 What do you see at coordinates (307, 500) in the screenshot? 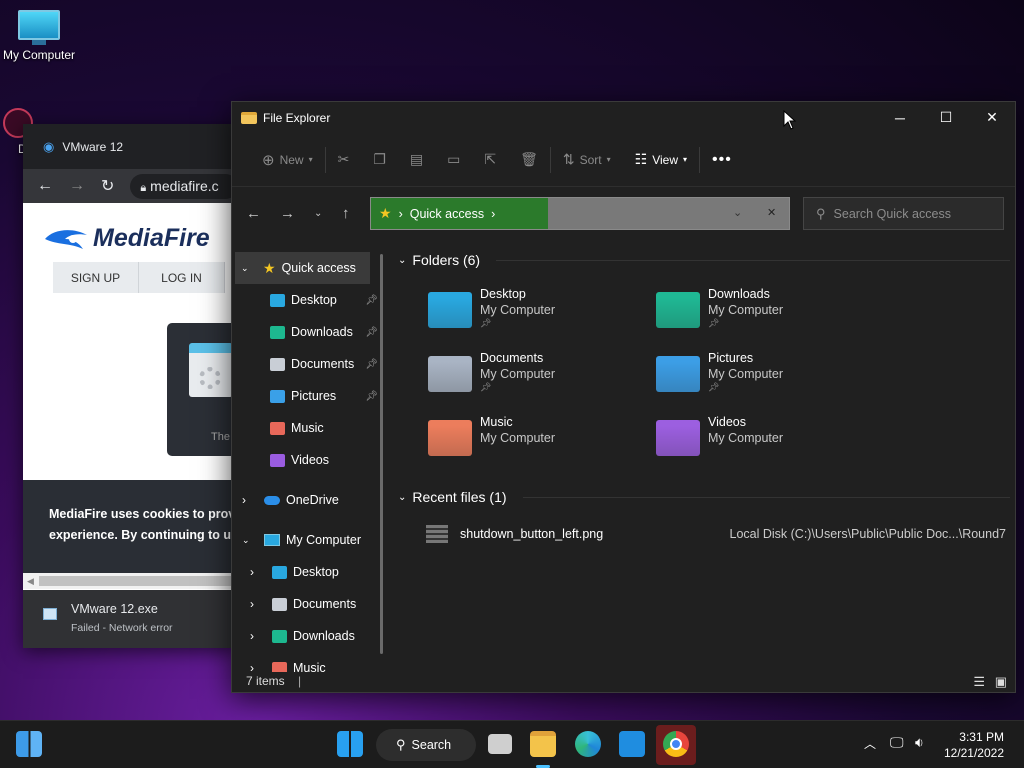
I see `nav-onedrive: › OneDrive` at bounding box center [307, 500].